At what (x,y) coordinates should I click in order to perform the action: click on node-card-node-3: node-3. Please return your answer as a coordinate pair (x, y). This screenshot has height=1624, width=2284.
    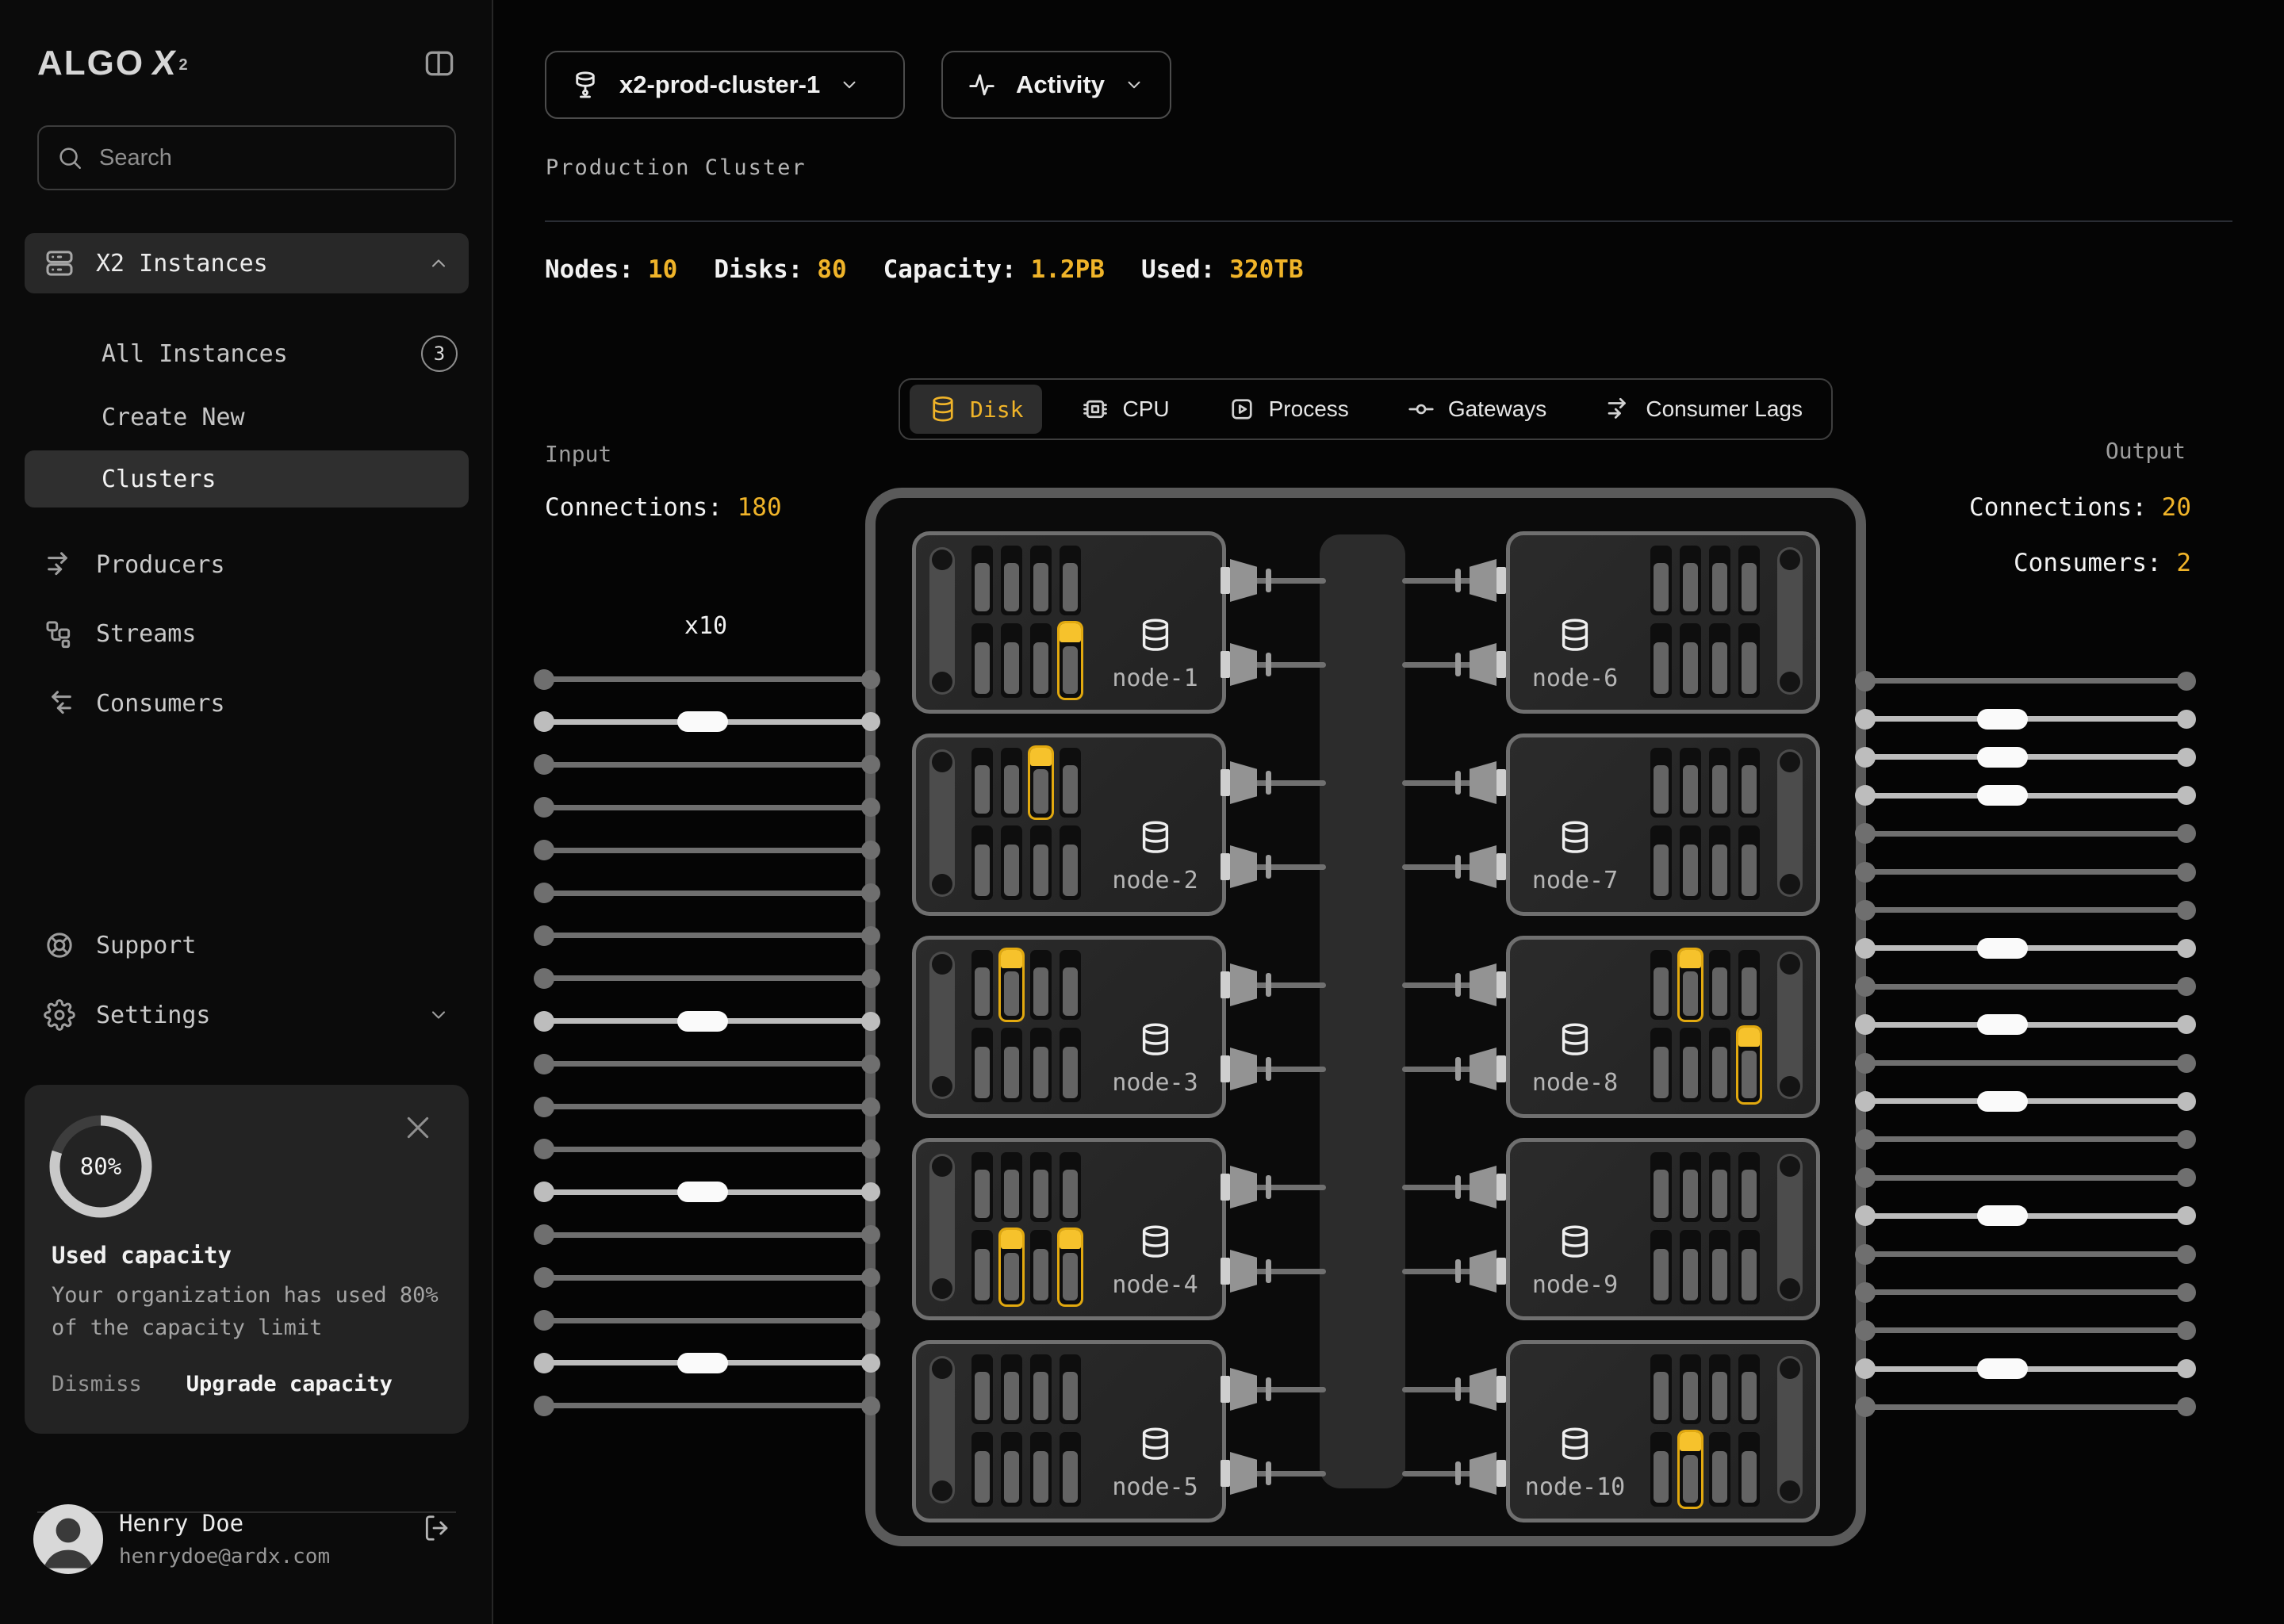
    Looking at the image, I should click on (1069, 1027).